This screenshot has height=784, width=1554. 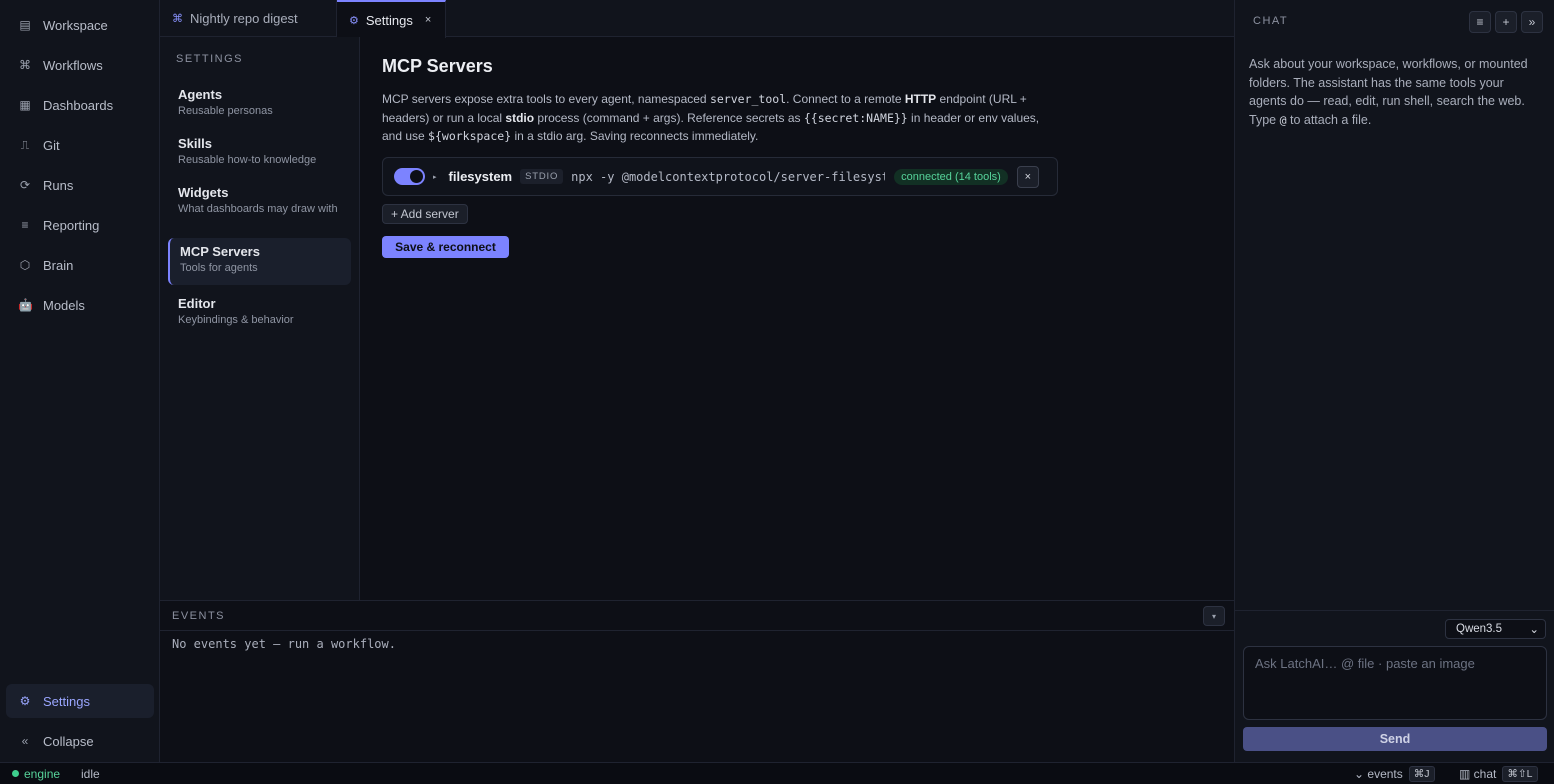 I want to click on plus-icon: +, so click(x=1506, y=22).